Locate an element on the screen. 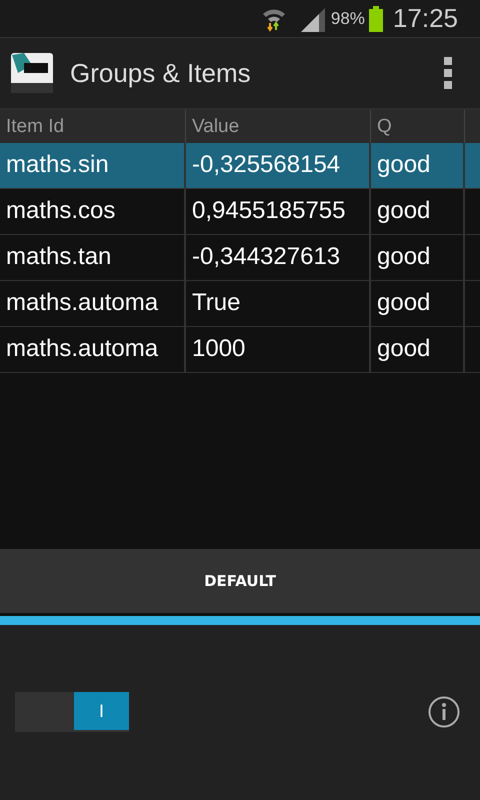 The width and height of the screenshot is (480, 800). toggle-switch: I is located at coordinates (72, 712).